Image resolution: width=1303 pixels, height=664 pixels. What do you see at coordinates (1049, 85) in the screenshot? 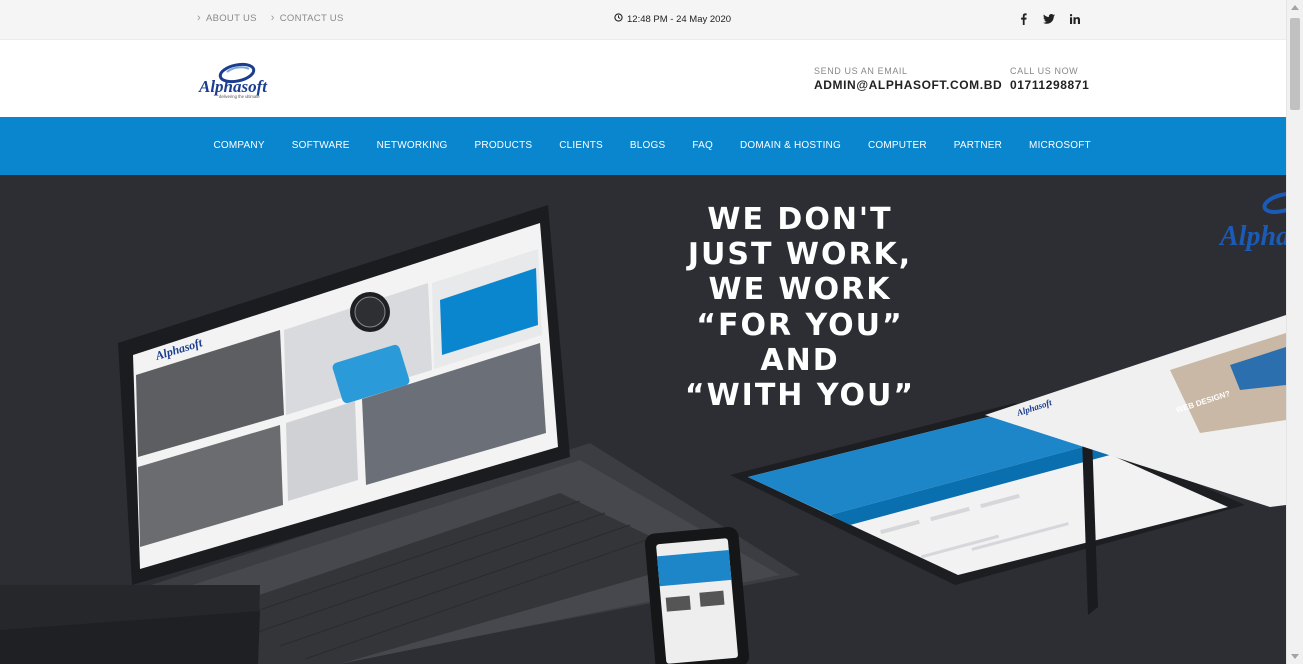
I see `phone-value: 01711298871` at bounding box center [1049, 85].